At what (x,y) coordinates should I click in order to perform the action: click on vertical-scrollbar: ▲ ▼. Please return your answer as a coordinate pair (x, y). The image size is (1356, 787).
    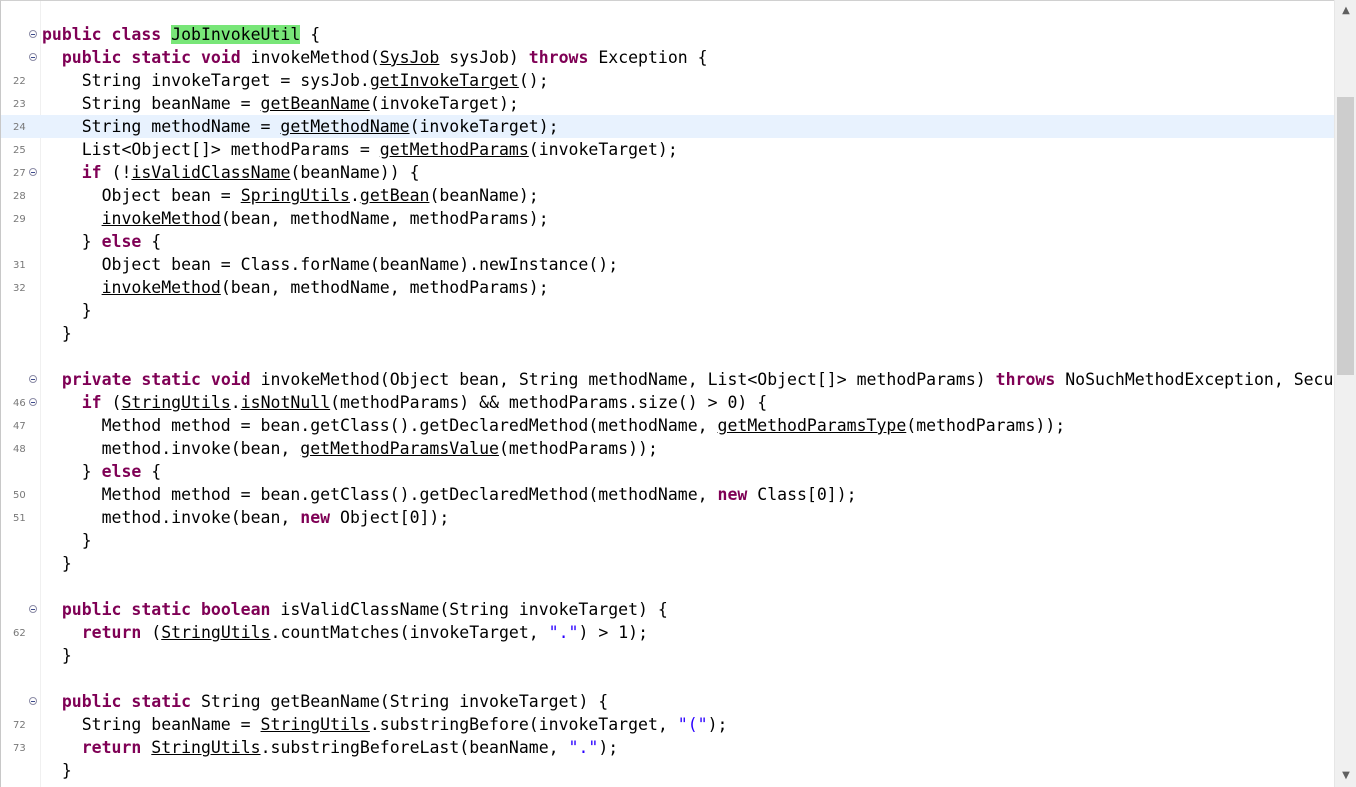
    Looking at the image, I should click on (1345, 393).